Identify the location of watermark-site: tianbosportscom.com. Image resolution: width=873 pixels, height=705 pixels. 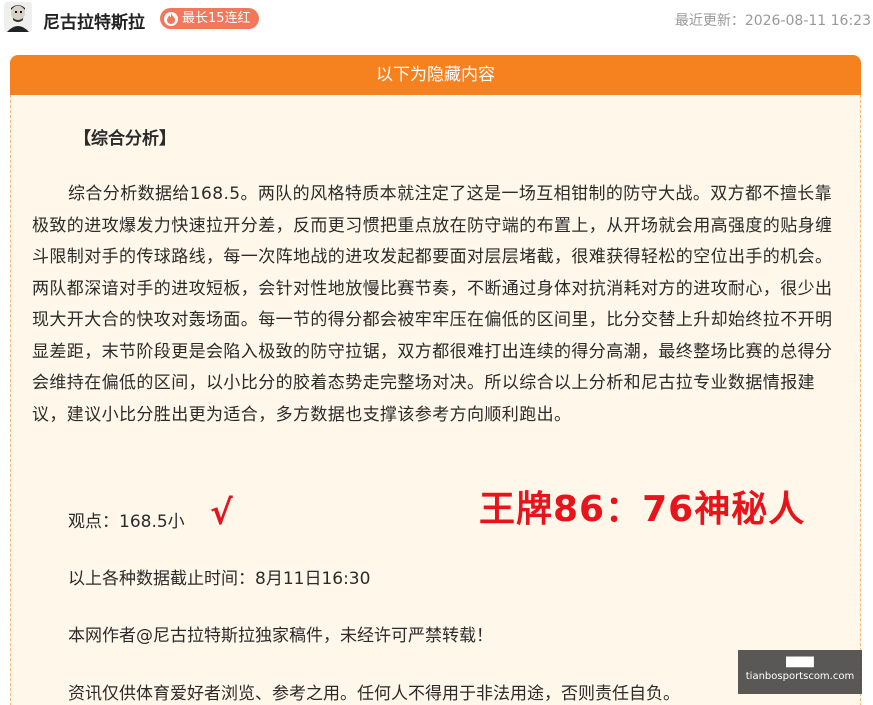
(800, 676).